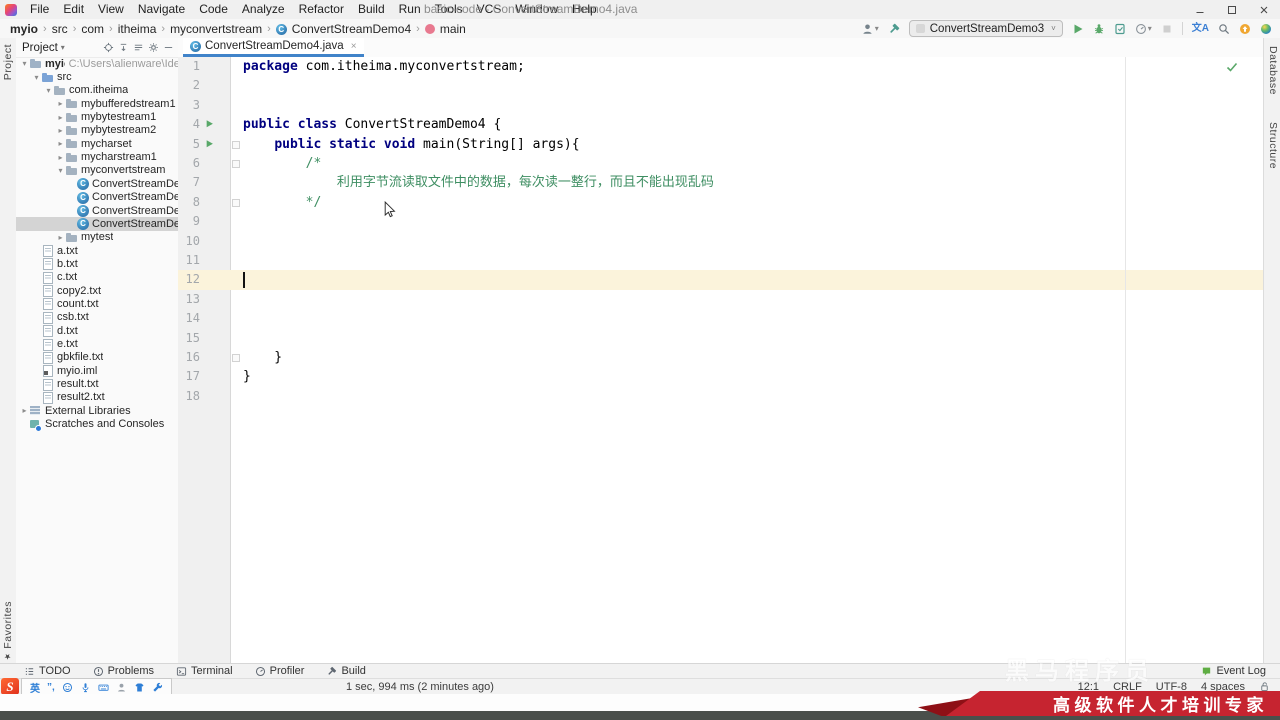 Image resolution: width=1280 pixels, height=720 pixels. What do you see at coordinates (1200, 29) in the screenshot?
I see `translate-icon: 文A` at bounding box center [1200, 29].